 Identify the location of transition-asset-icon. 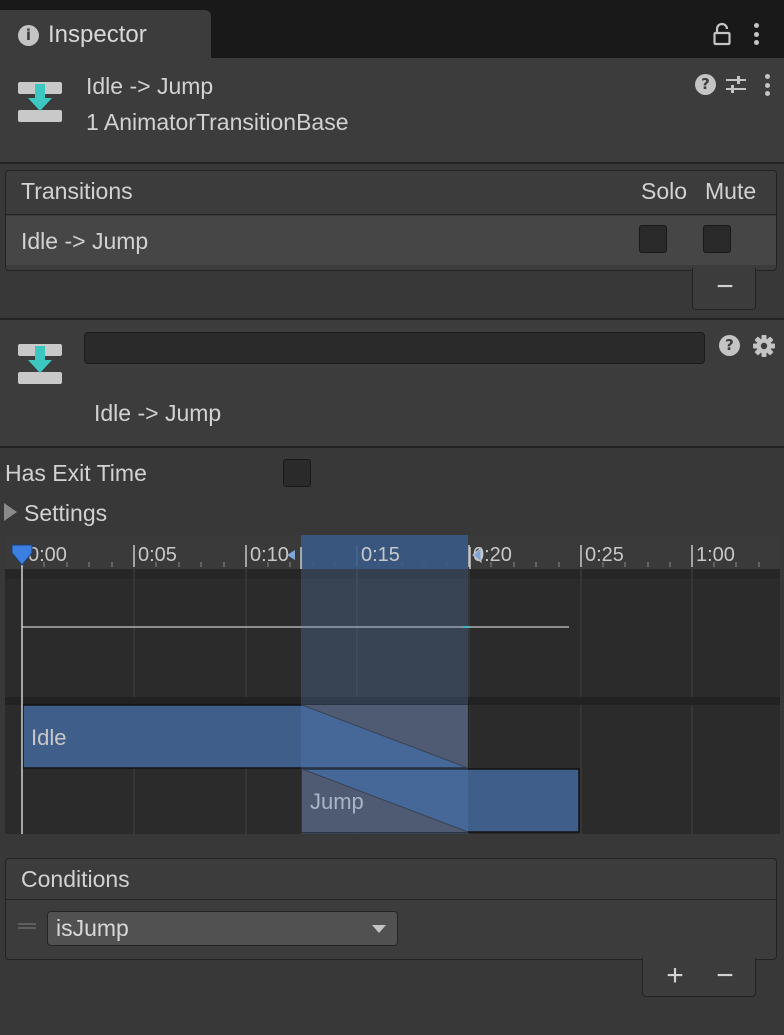
(40, 102).